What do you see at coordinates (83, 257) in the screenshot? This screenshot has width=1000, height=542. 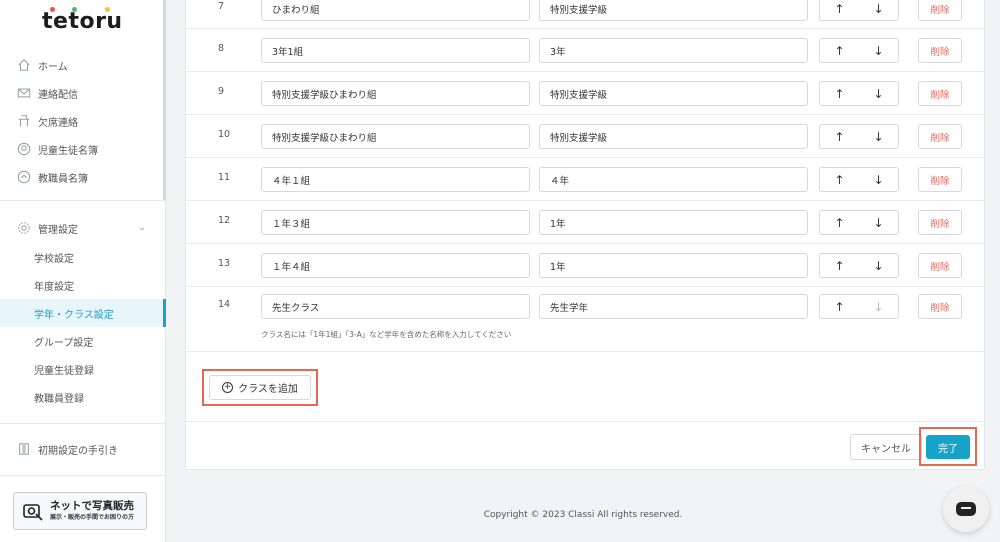 I see `sub-school-settings: 学校設定` at bounding box center [83, 257].